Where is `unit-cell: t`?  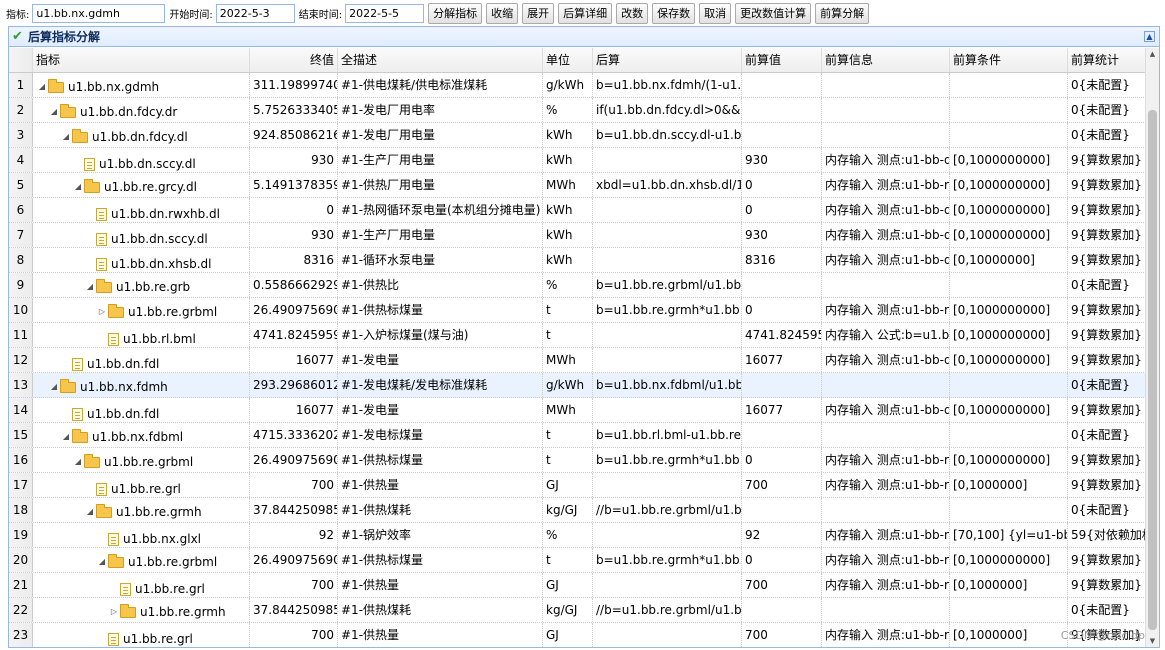 unit-cell: t is located at coordinates (568, 435).